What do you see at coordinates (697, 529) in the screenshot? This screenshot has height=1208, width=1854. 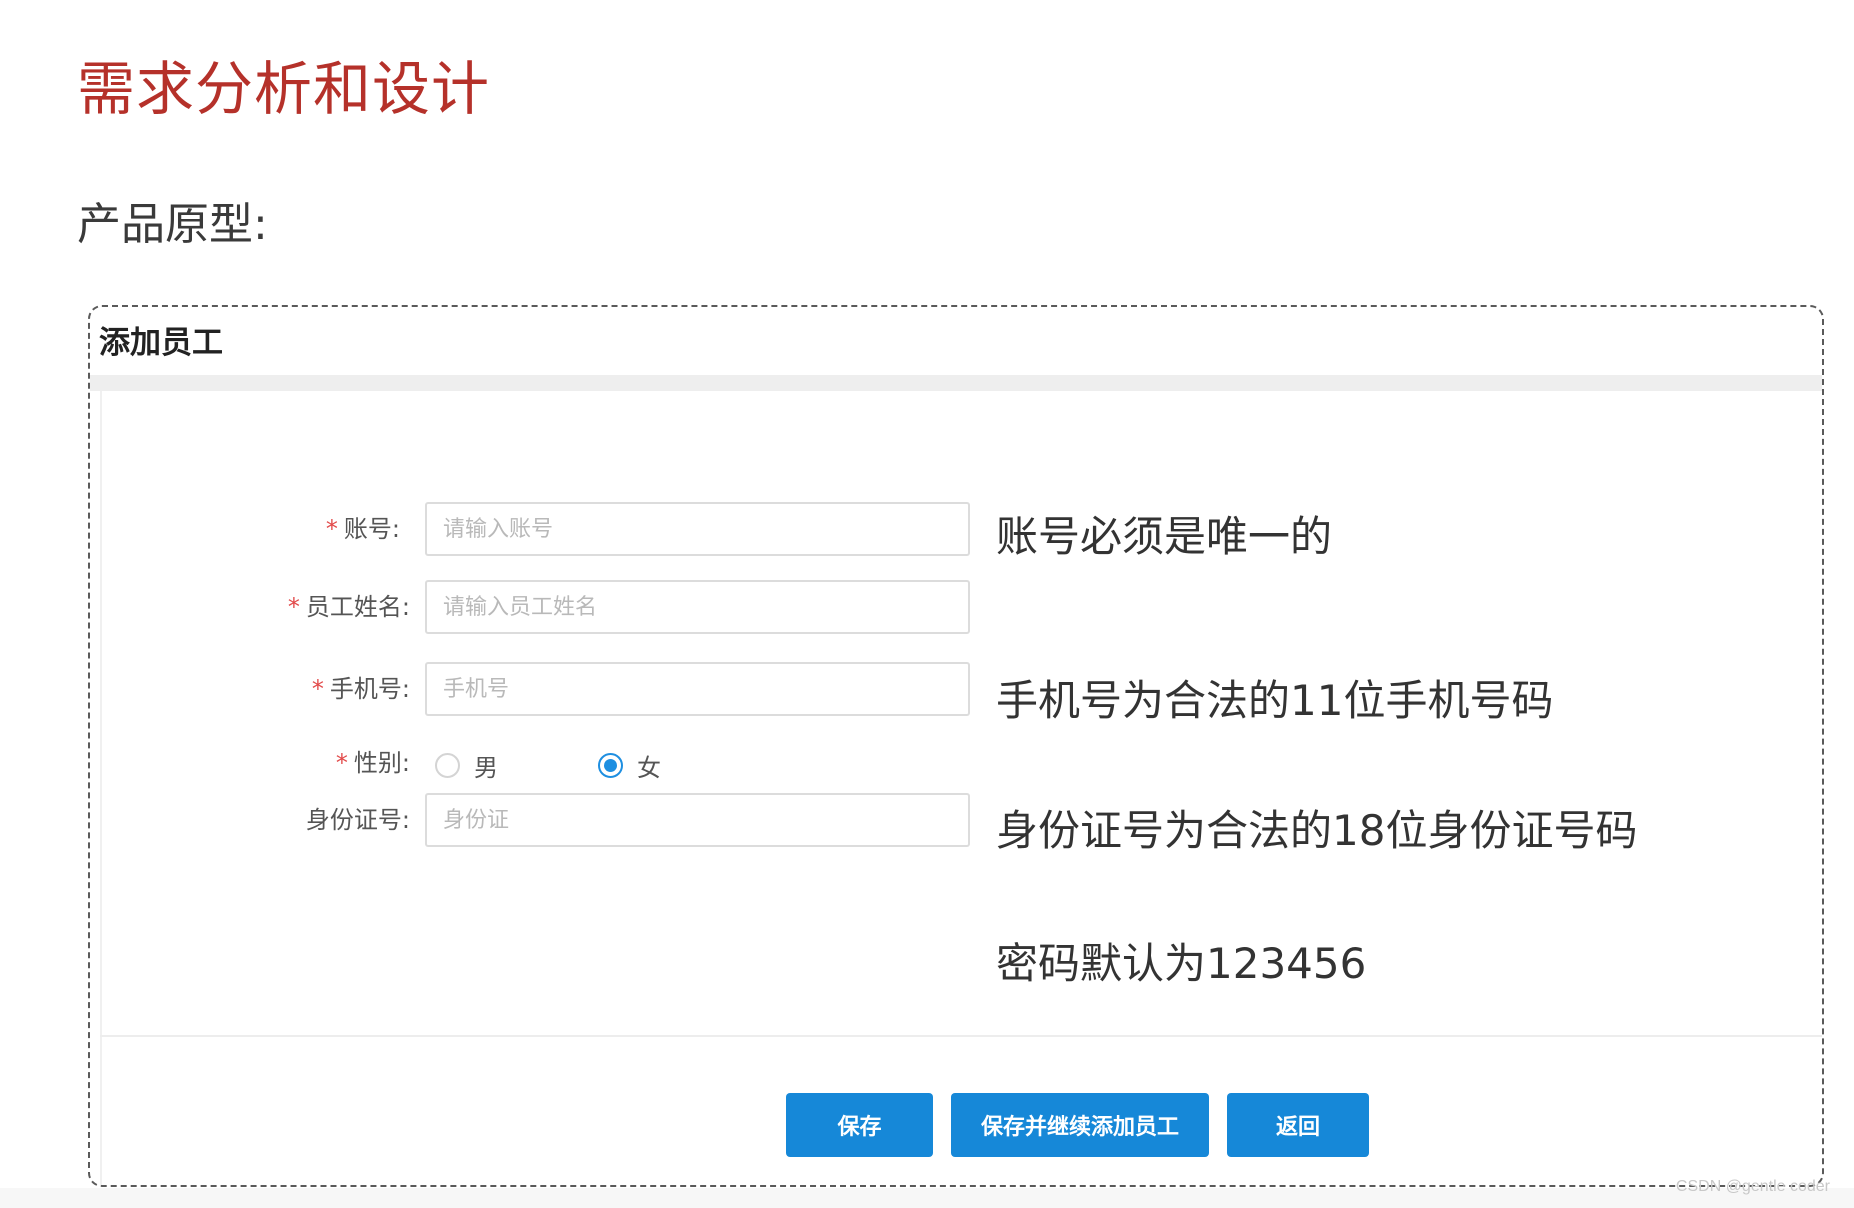 I see `account-input` at bounding box center [697, 529].